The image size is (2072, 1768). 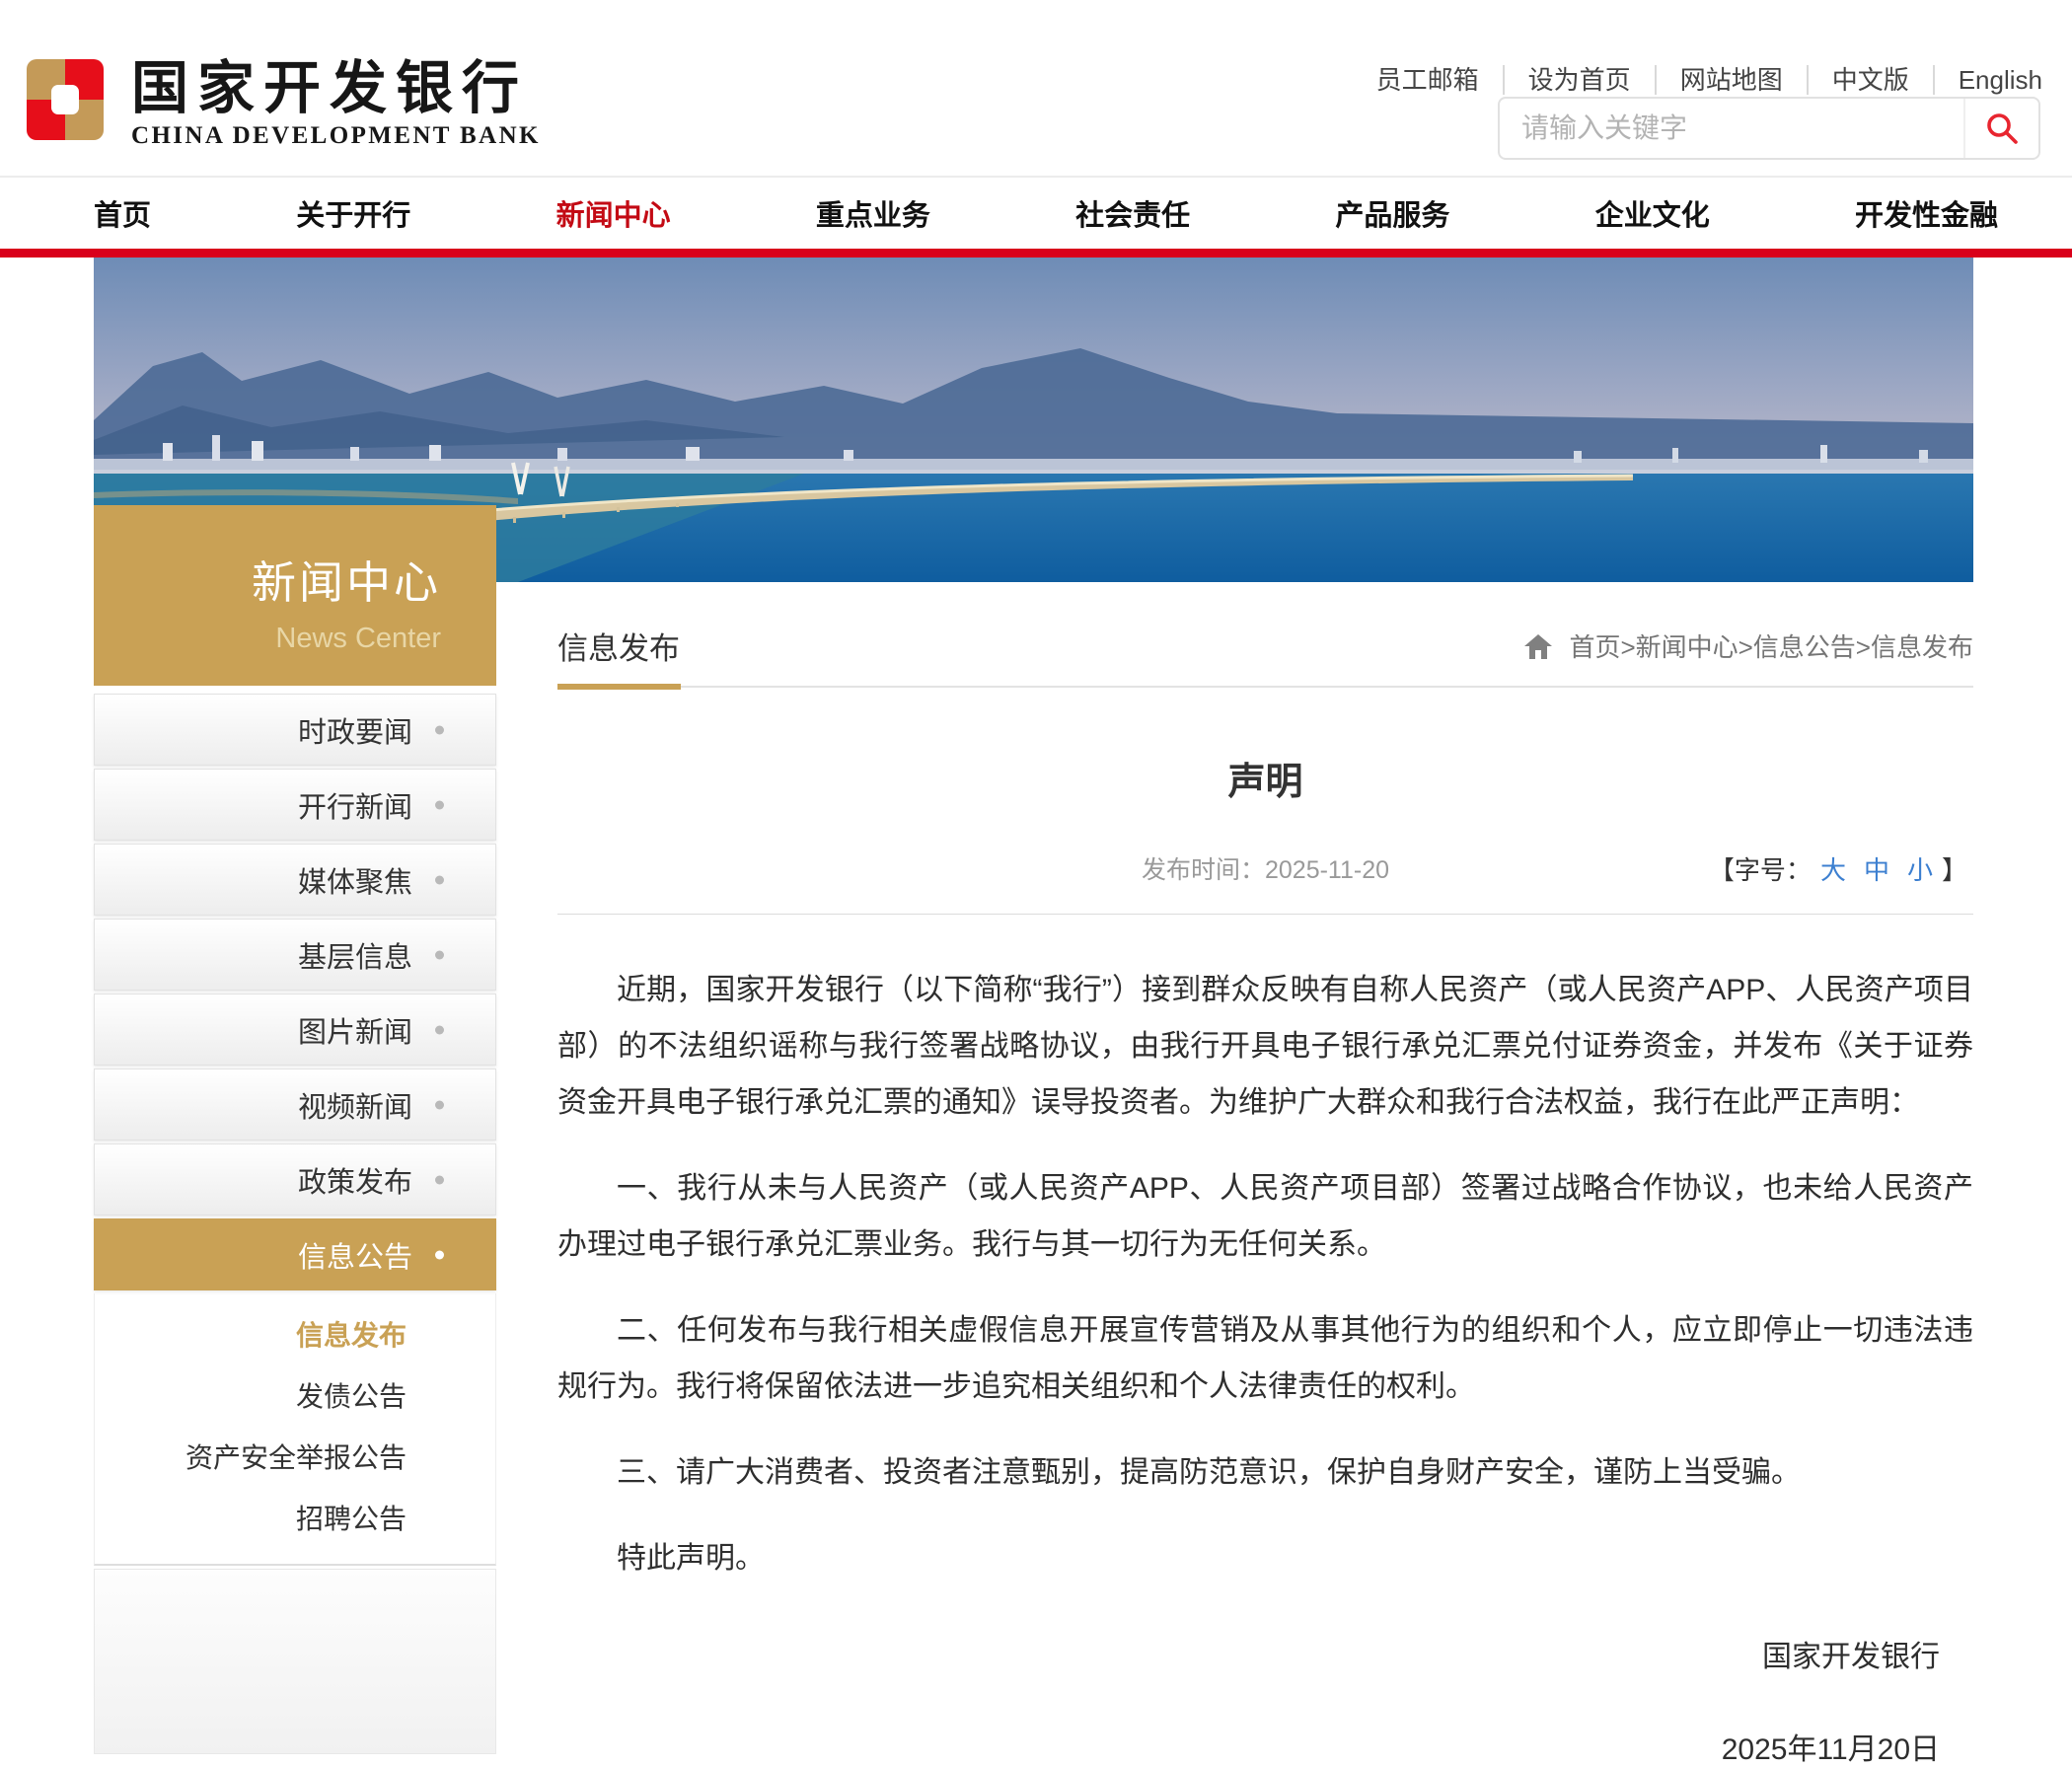 What do you see at coordinates (336, 135) in the screenshot?
I see `logo-title-en: CHINA DEVELOPMENT BANK` at bounding box center [336, 135].